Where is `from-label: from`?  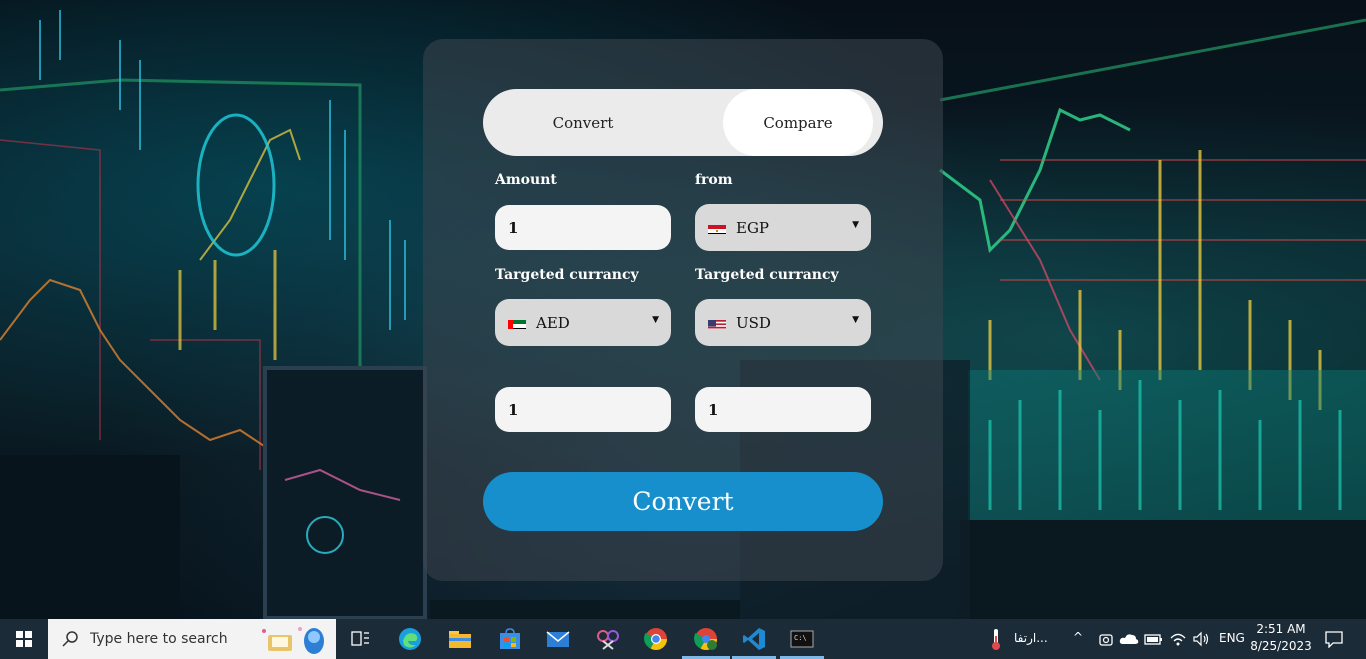 from-label: from is located at coordinates (714, 180).